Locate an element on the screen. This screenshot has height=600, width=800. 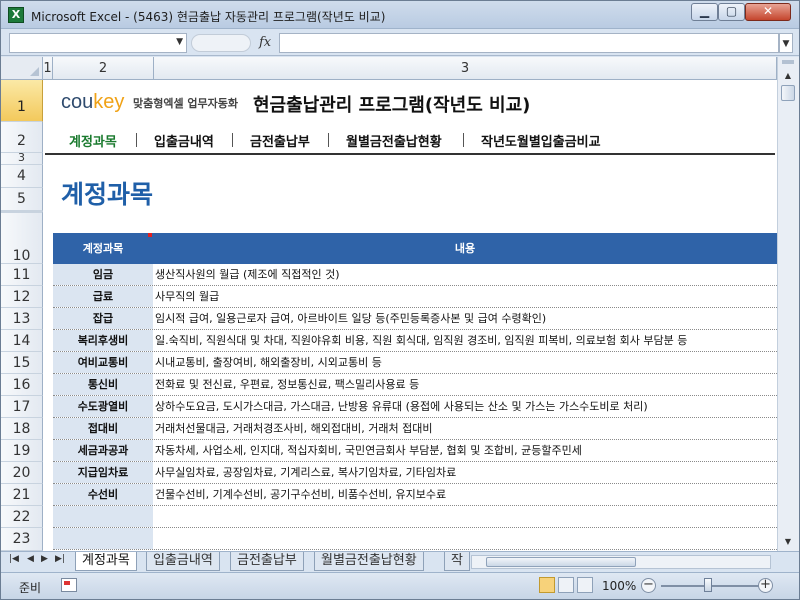
column-header: 3 is located at coordinates (465, 68).